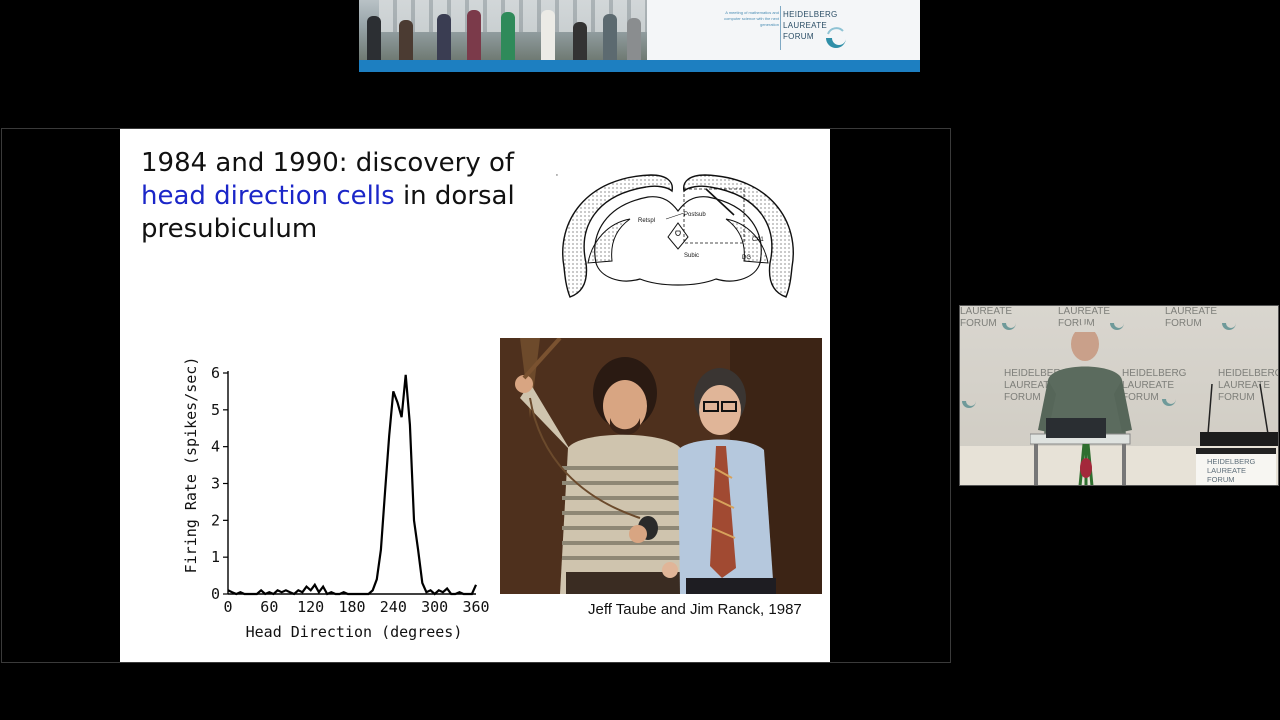 This screenshot has width=1280, height=720. What do you see at coordinates (678, 236) in the screenshot?
I see `midline-structure` at bounding box center [678, 236].